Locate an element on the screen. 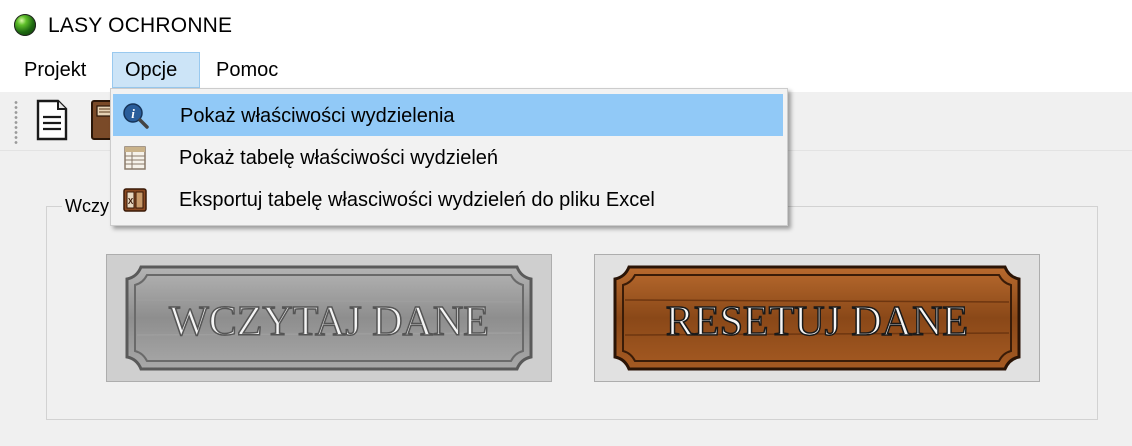 The width and height of the screenshot is (1132, 446). menu-item-show-properties: i Pokaż właściwości wydzielenia is located at coordinates (448, 115).